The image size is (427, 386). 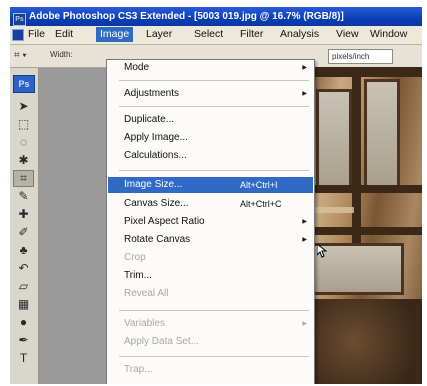 What do you see at coordinates (23, 322) in the screenshot?
I see `dodge-tool-icon: ●` at bounding box center [23, 322].